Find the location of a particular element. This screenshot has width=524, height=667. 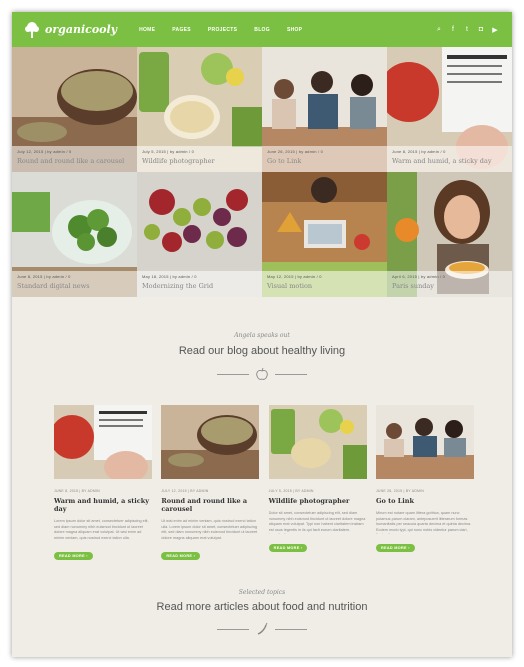

smoothie-thumb is located at coordinates (317, 442).